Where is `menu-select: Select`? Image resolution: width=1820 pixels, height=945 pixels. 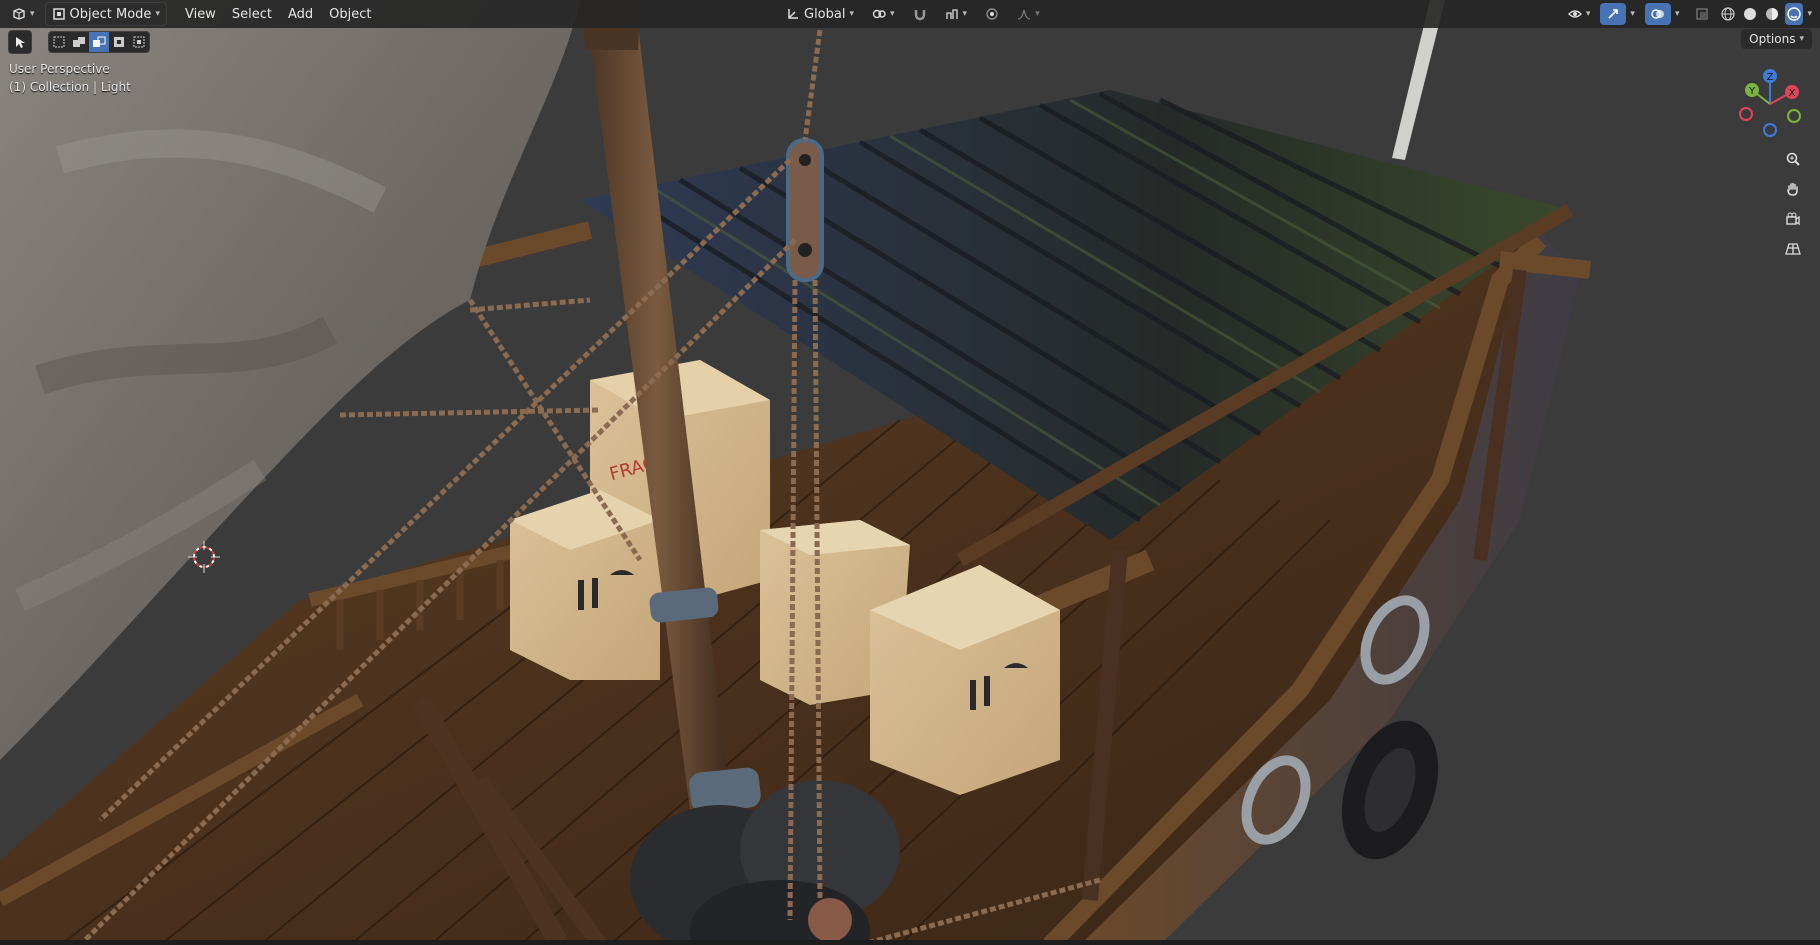 menu-select: Select is located at coordinates (252, 14).